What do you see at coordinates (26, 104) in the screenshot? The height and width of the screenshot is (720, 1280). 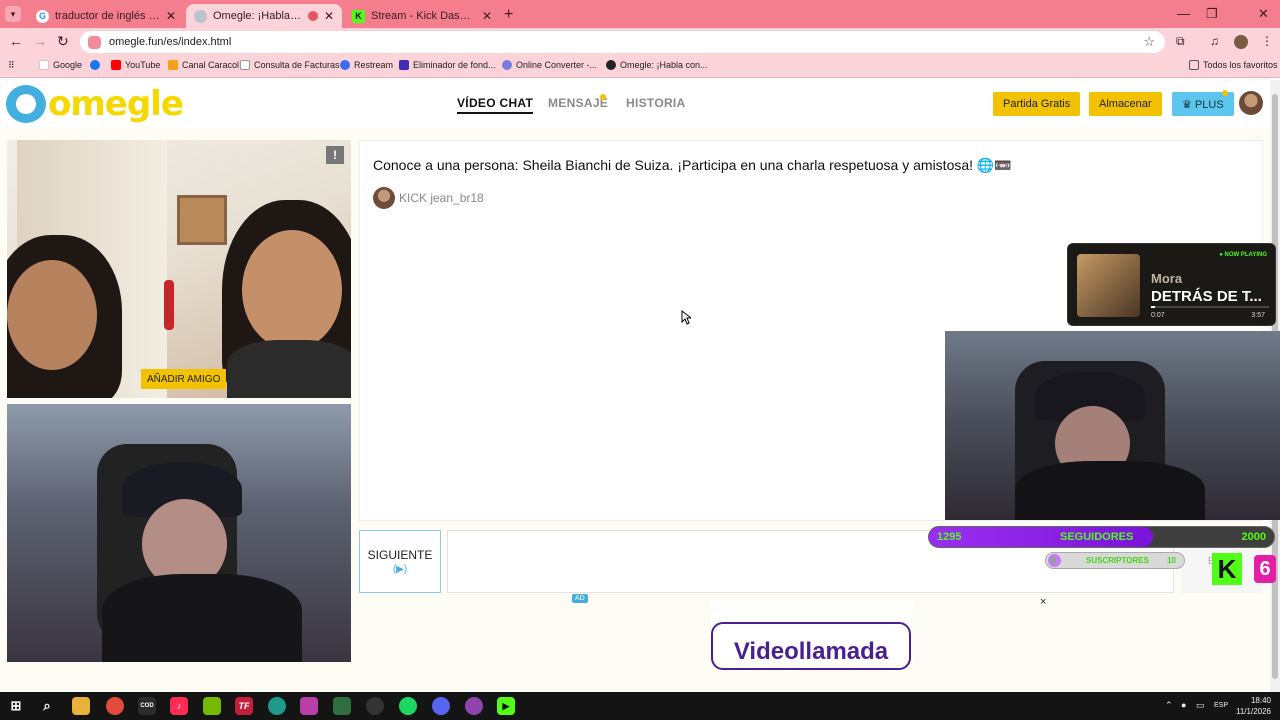 I see `chat-bubble-icon` at bounding box center [26, 104].